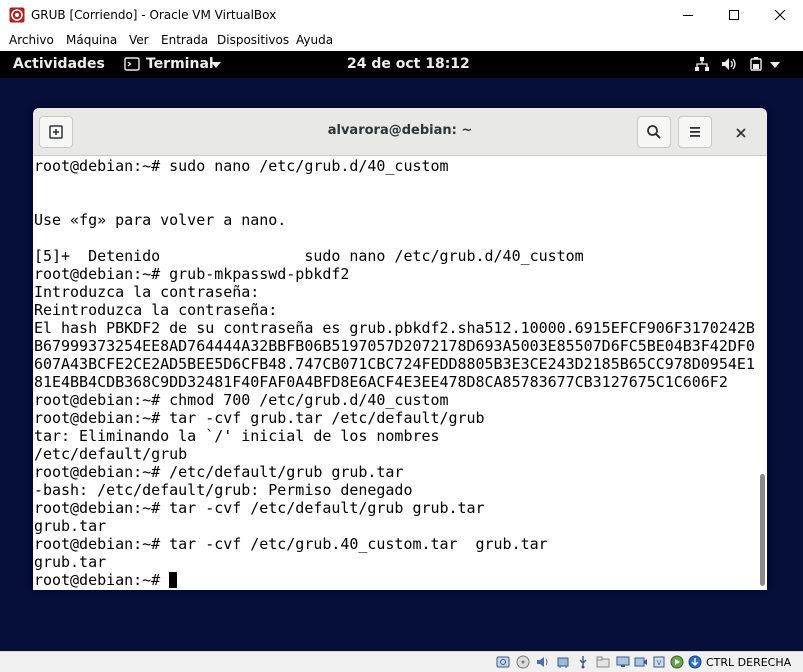 Image resolution: width=803 pixels, height=672 pixels. I want to click on terminal-line: Use «fg» para volver a nano., so click(160, 220).